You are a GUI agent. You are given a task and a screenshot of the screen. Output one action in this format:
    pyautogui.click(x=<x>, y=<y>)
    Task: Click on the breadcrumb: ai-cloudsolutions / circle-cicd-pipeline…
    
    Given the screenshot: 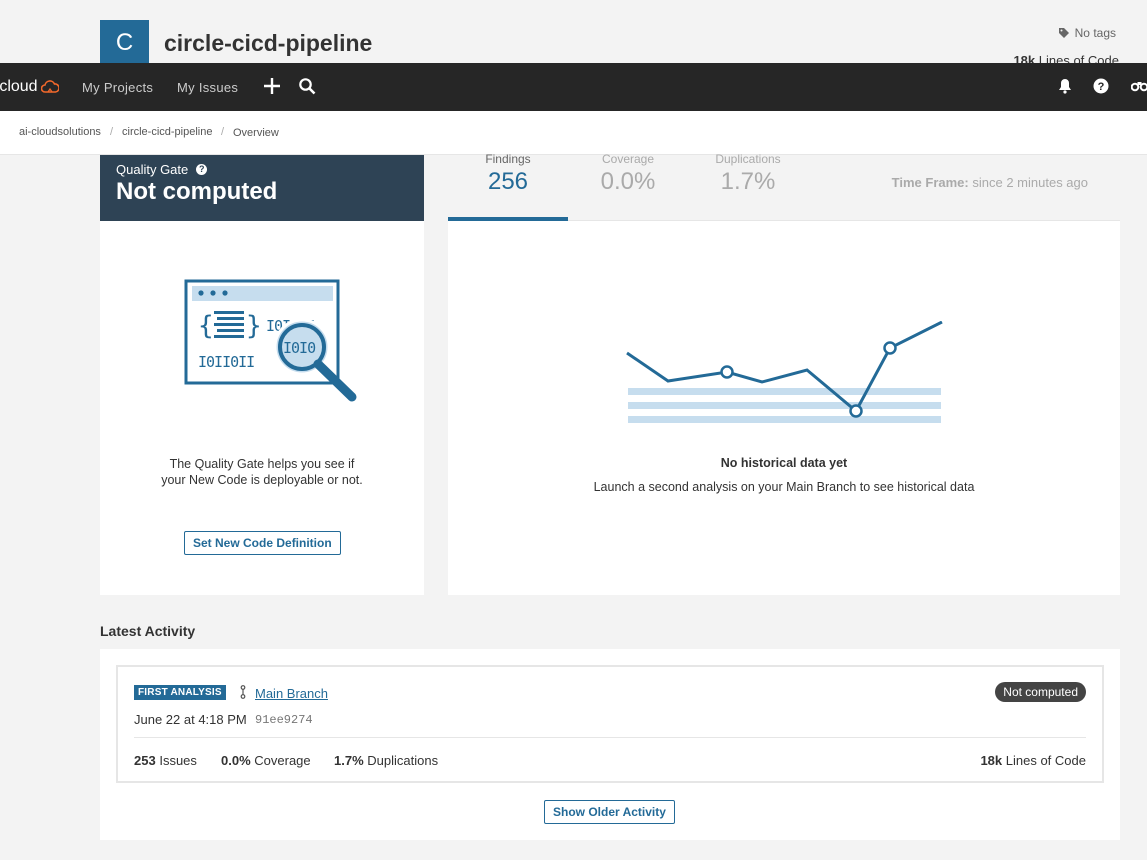 What is the action you would take?
    pyautogui.click(x=573, y=133)
    